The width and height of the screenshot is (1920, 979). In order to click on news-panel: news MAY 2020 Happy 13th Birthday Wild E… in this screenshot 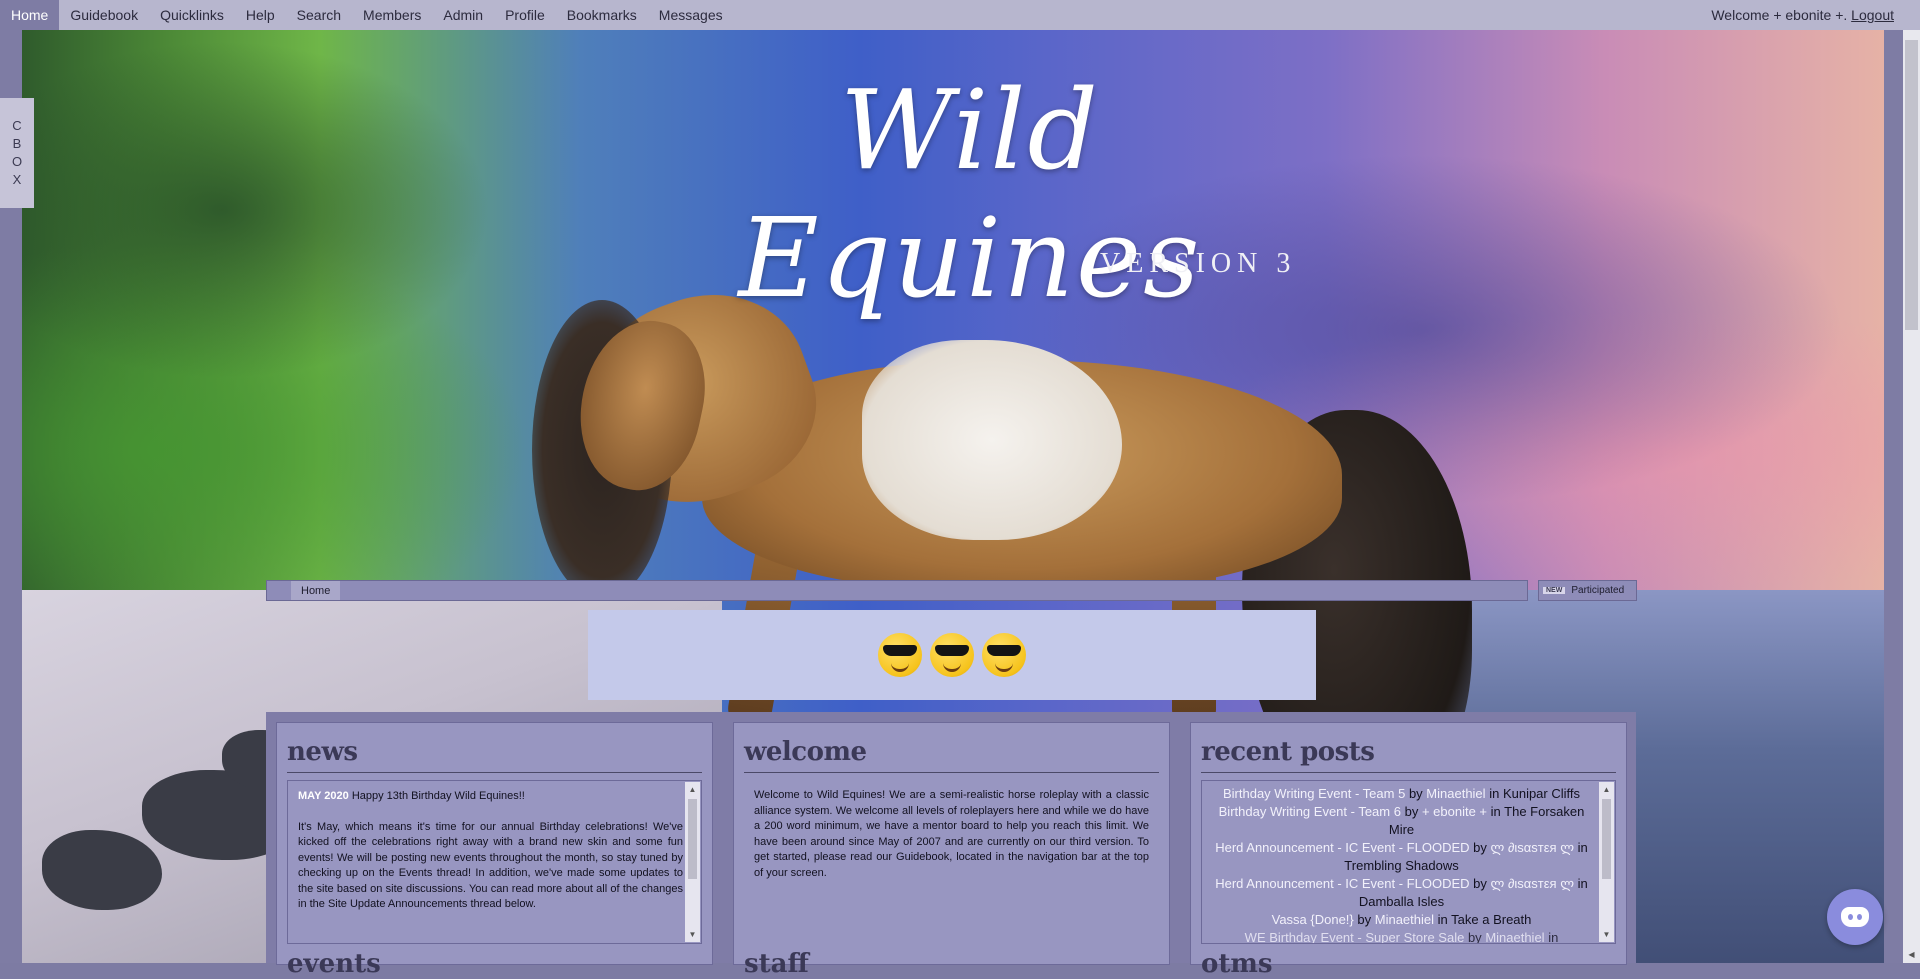, I will do `click(494, 850)`.